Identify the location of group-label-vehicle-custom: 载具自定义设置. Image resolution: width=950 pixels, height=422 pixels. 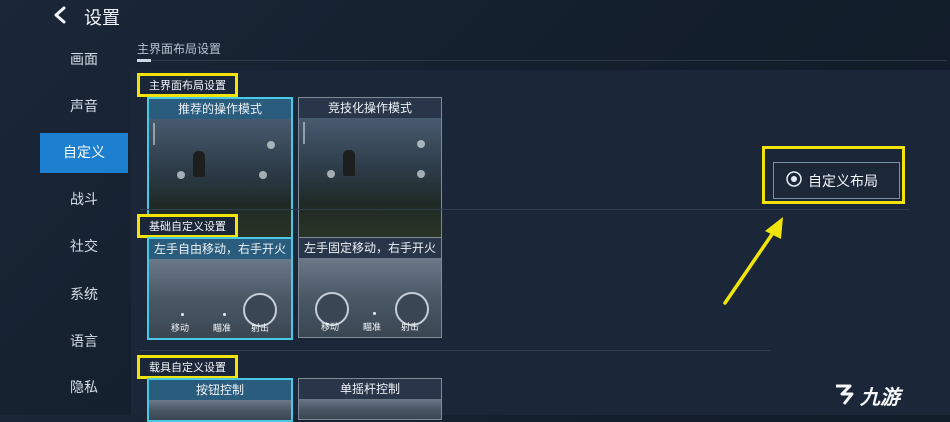
(187, 367).